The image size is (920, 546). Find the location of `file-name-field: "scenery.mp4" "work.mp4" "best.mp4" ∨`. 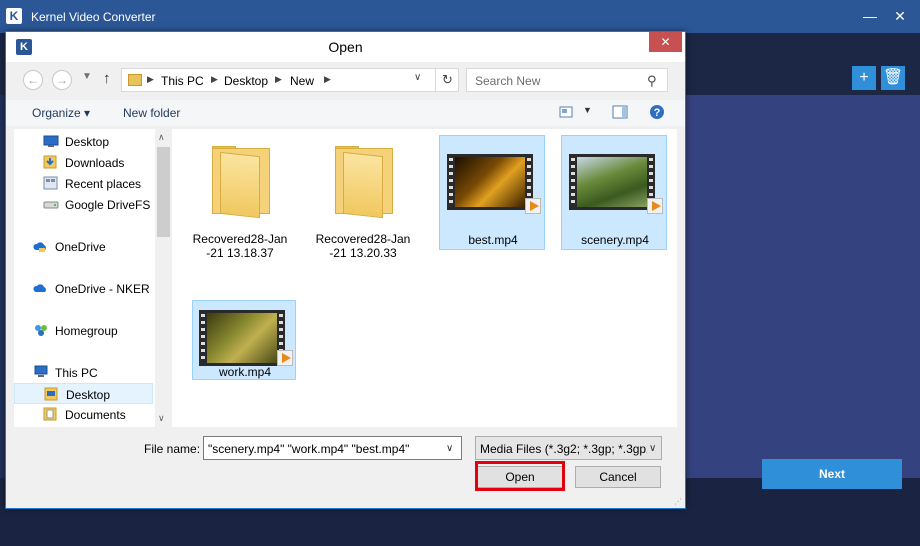

file-name-field: "scenery.mp4" "work.mp4" "best.mp4" ∨ is located at coordinates (332, 448).